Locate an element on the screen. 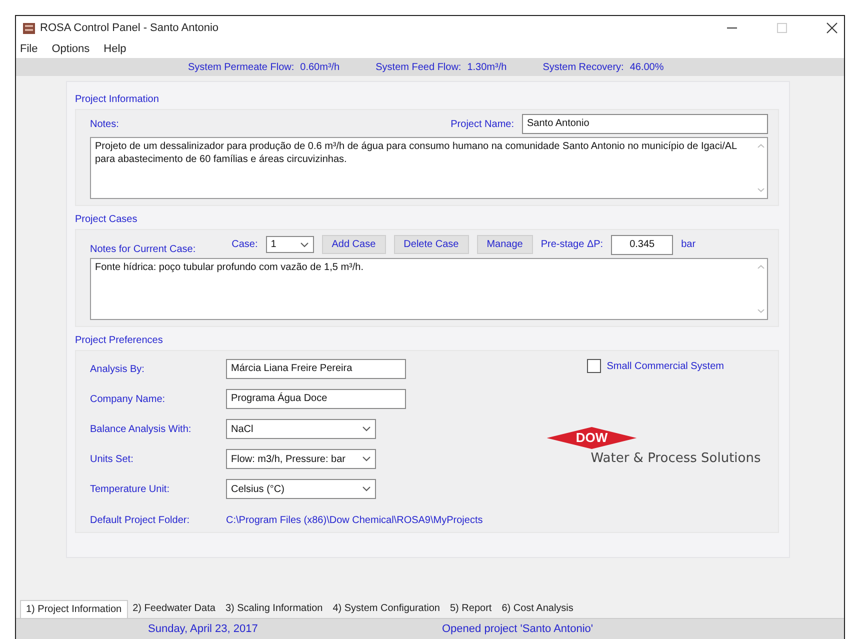 The width and height of the screenshot is (859, 639). status-text: Opened project 'Santo Antonio' is located at coordinates (517, 629).